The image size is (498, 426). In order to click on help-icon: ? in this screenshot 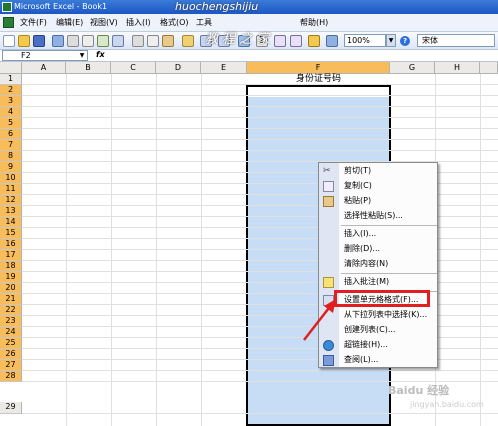, I will do `click(405, 41)`.